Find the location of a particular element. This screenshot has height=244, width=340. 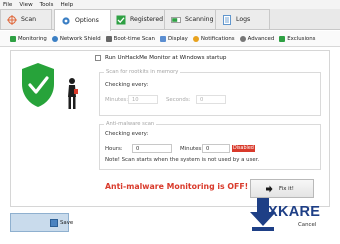

disabled-status-badge: Disabled is located at coordinates (243, 148).